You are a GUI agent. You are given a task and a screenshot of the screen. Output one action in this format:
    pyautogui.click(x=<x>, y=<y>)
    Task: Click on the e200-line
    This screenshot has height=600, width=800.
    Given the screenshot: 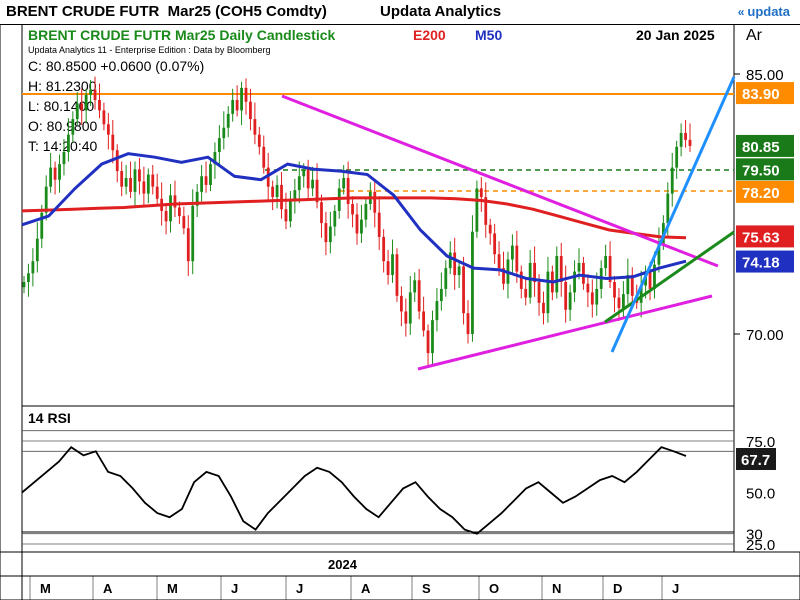 What is the action you would take?
    pyautogui.click(x=354, y=218)
    